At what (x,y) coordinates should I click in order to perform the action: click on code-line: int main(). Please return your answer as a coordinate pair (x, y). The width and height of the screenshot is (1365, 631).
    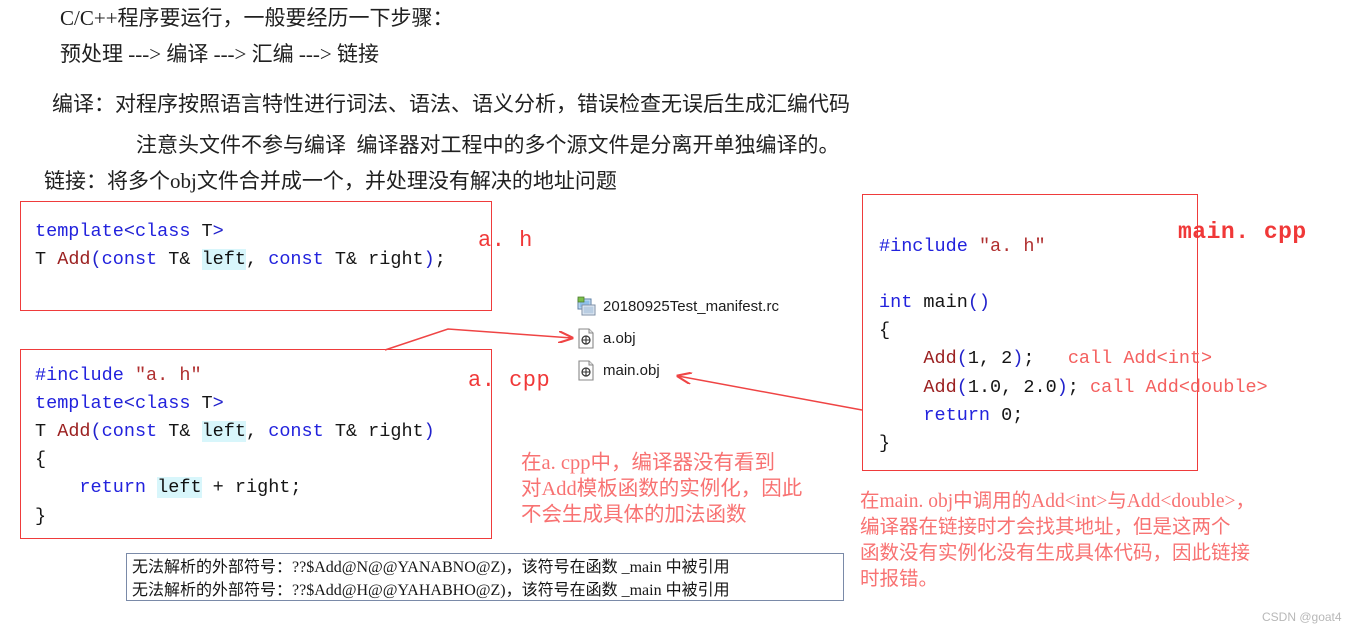
    Looking at the image, I should click on (1038, 303).